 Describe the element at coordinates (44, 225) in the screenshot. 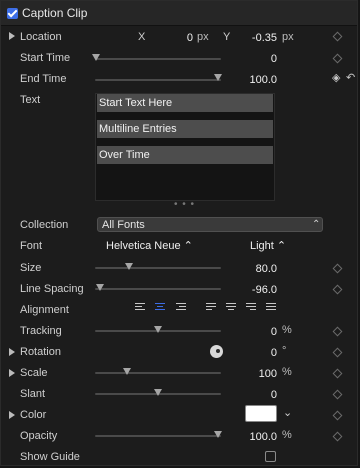

I see `collection-label: Collection` at that location.